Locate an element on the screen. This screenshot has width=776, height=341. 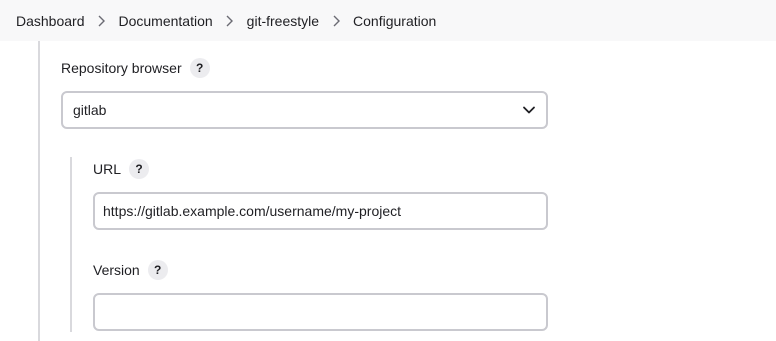
url-label-row: URL ? is located at coordinates (121, 169).